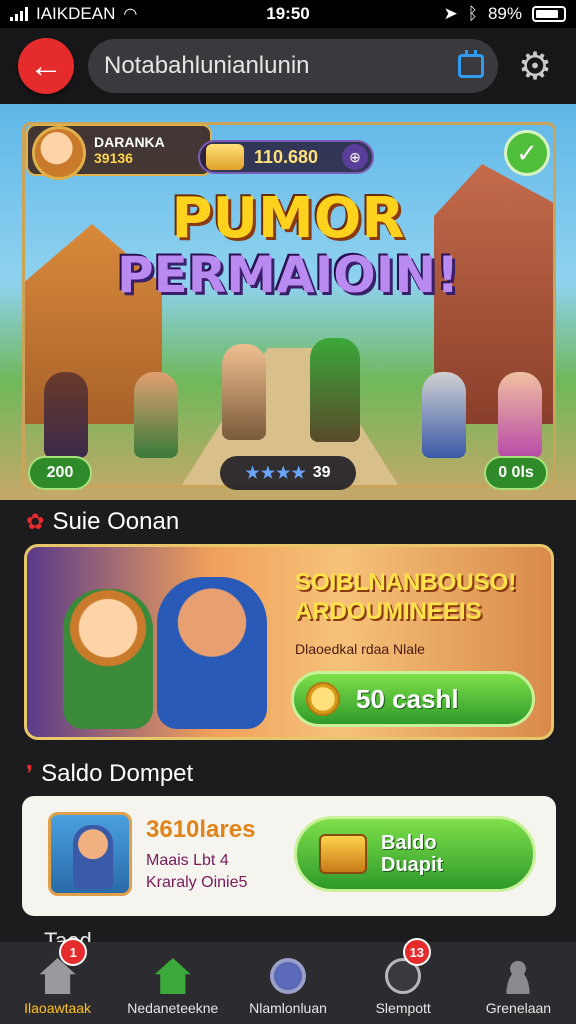  What do you see at coordinates (288, 976) in the screenshot?
I see `game-controller-icon` at bounding box center [288, 976].